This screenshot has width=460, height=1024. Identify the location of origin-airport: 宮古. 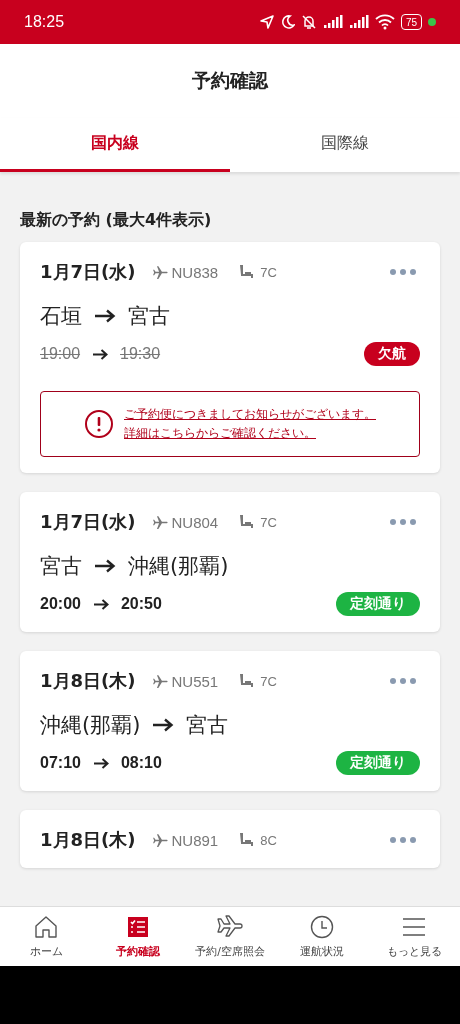
(61, 566).